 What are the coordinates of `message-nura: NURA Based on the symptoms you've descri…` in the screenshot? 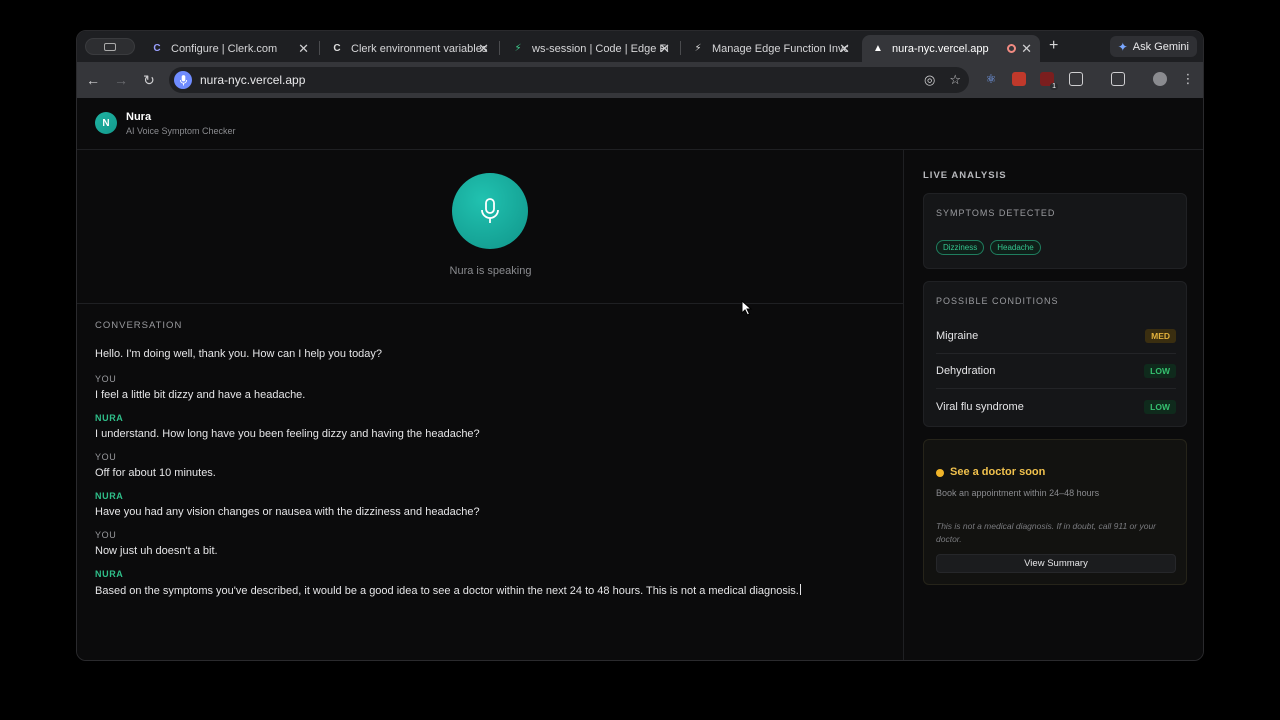 It's located at (448, 583).